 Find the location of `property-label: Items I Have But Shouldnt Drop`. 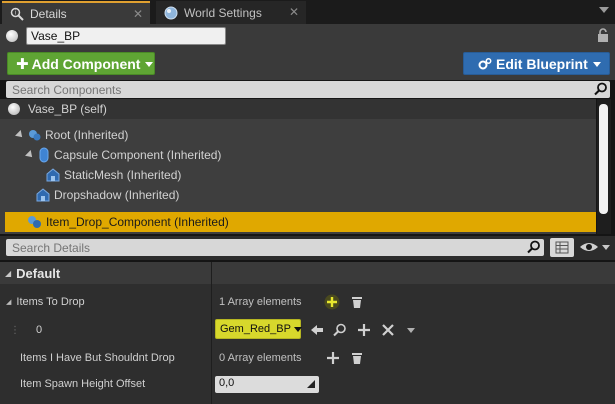

property-label: Items I Have But Shouldnt Drop is located at coordinates (97, 358).